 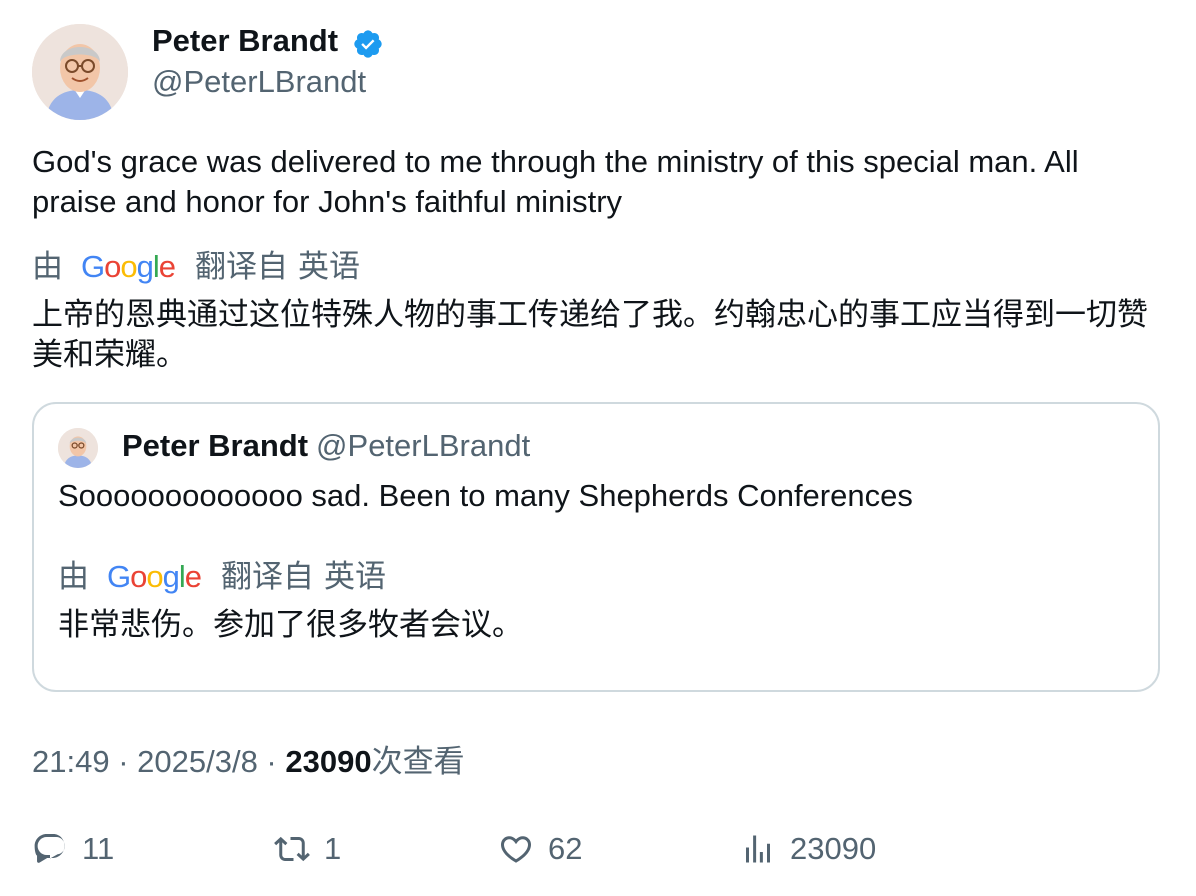 I want to click on quoted-author-handle: @PeterLBrandt, so click(x=423, y=445).